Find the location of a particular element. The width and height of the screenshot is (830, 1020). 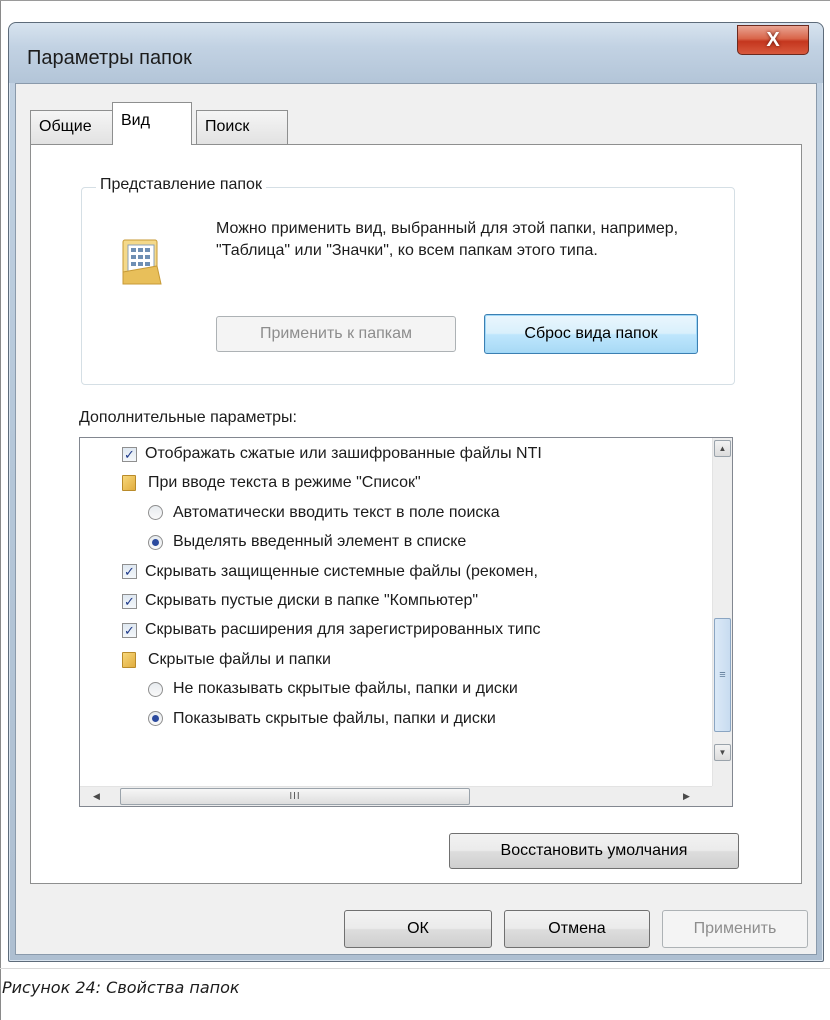

apply-label: Применить is located at coordinates (735, 928).